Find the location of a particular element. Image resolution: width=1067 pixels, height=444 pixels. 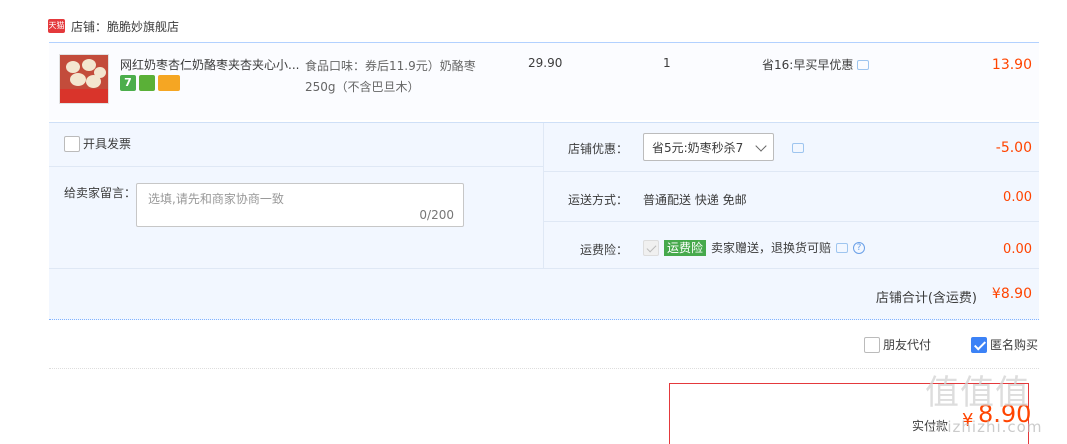

discount-amount: -5.00 is located at coordinates (1013, 148).